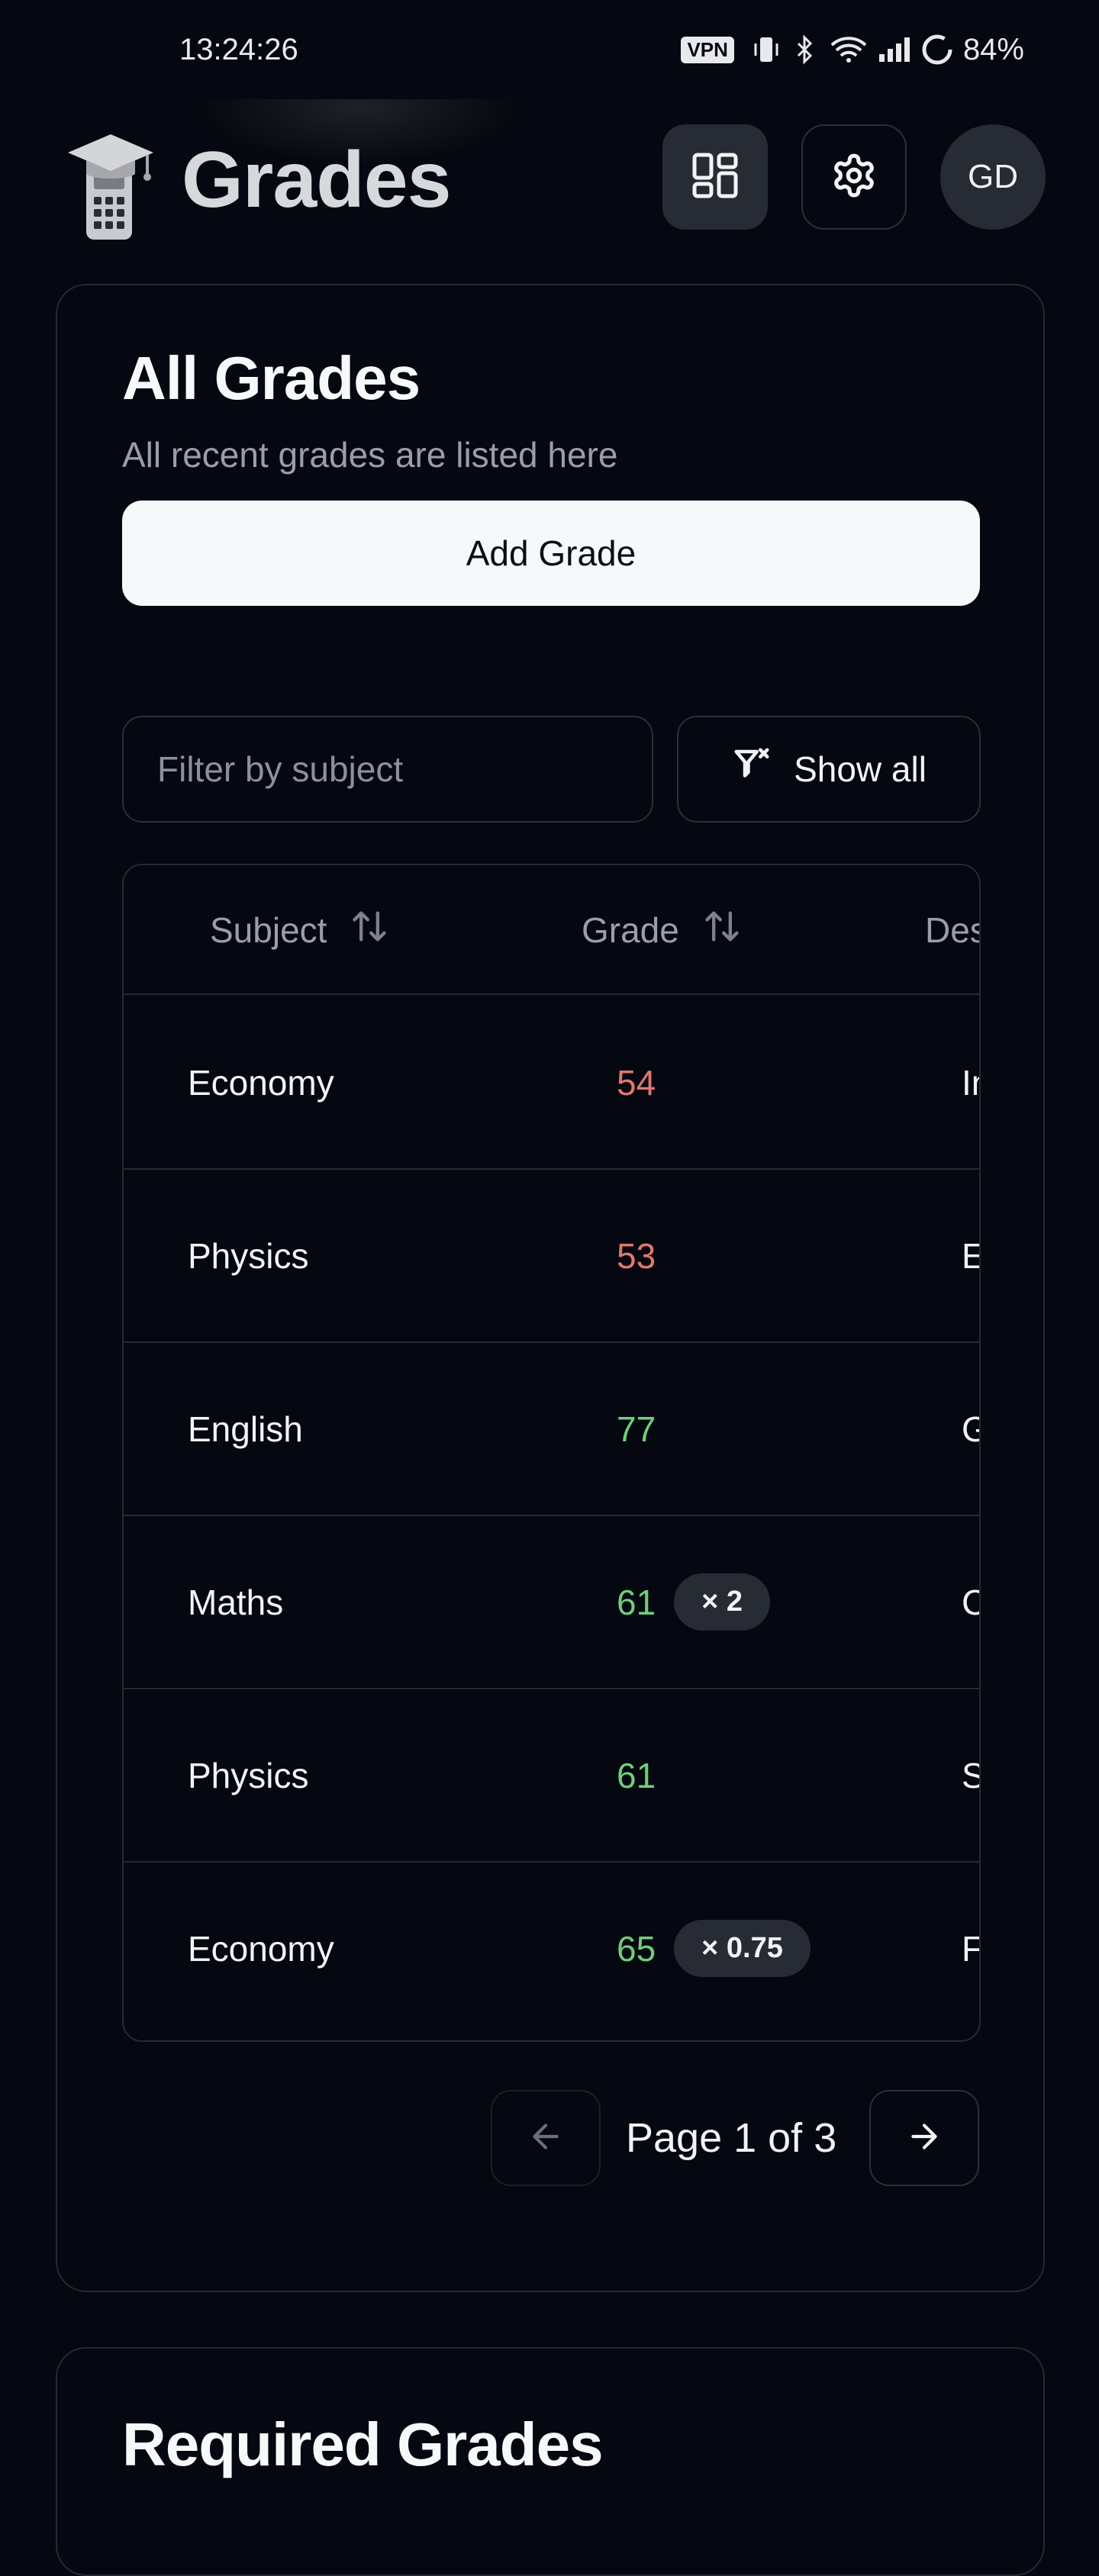 Image resolution: width=1099 pixels, height=2576 pixels. I want to click on gear-icon, so click(854, 177).